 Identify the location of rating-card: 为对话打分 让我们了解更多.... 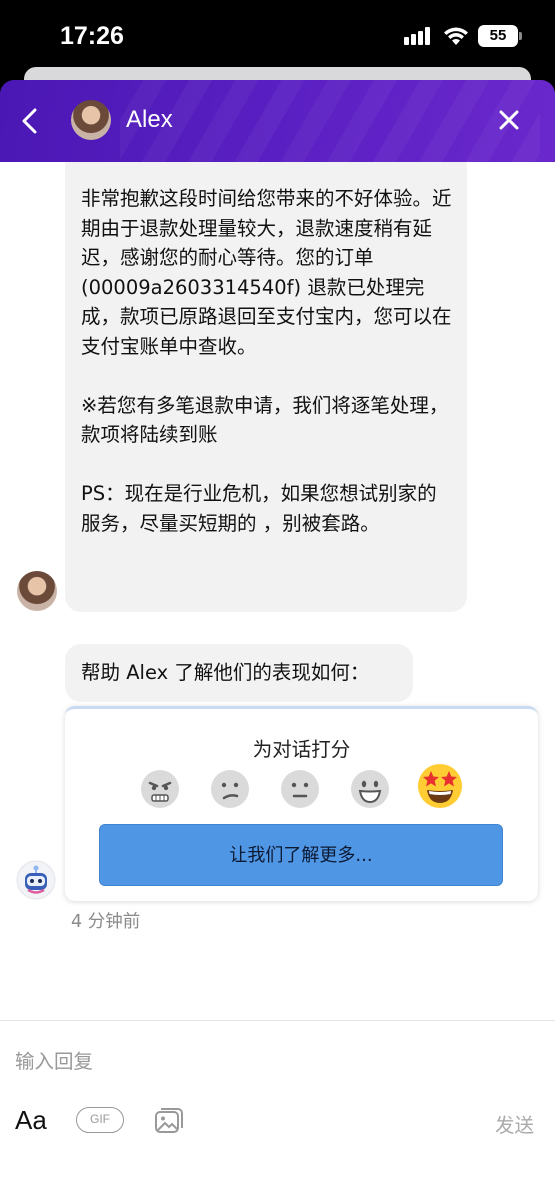
(301, 803).